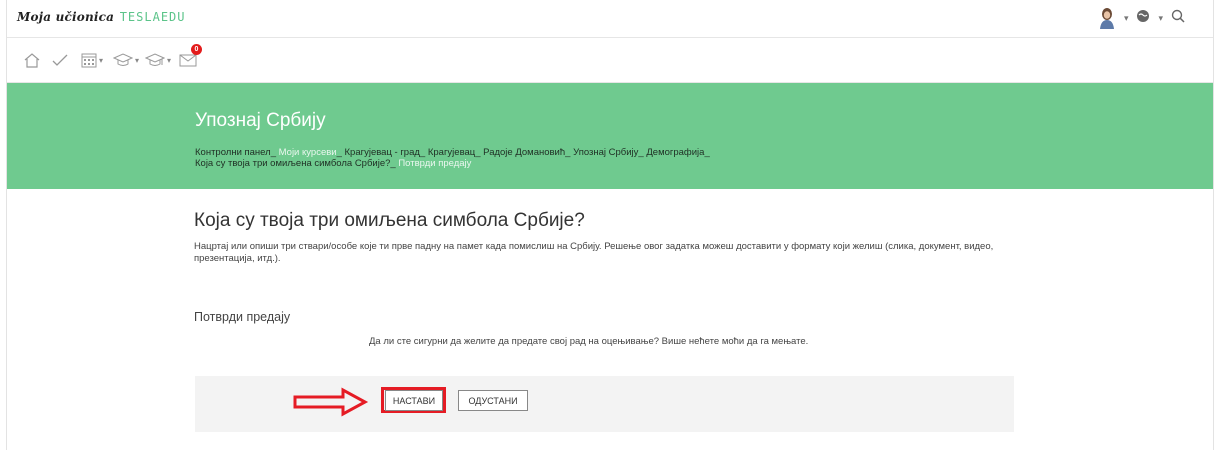 The height and width of the screenshot is (450, 1217). What do you see at coordinates (610, 19) in the screenshot?
I see `top-bar: Moja učionica TESLAEDU ▾ ▾` at bounding box center [610, 19].